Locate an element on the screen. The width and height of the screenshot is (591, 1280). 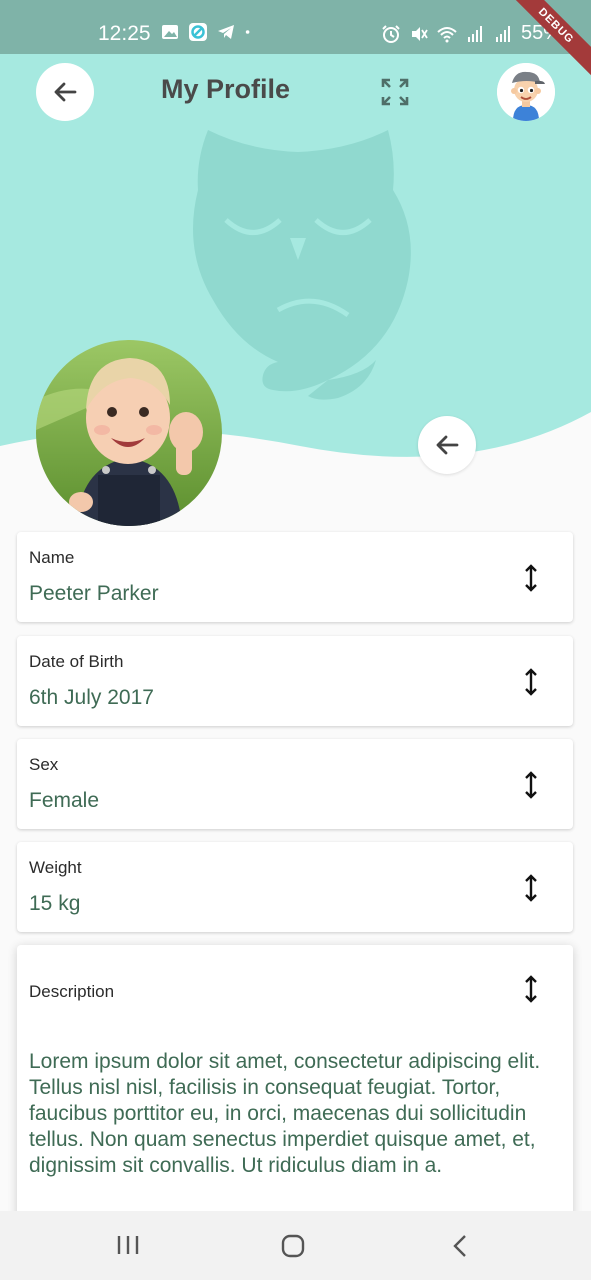
photo-back-button is located at coordinates (447, 445).